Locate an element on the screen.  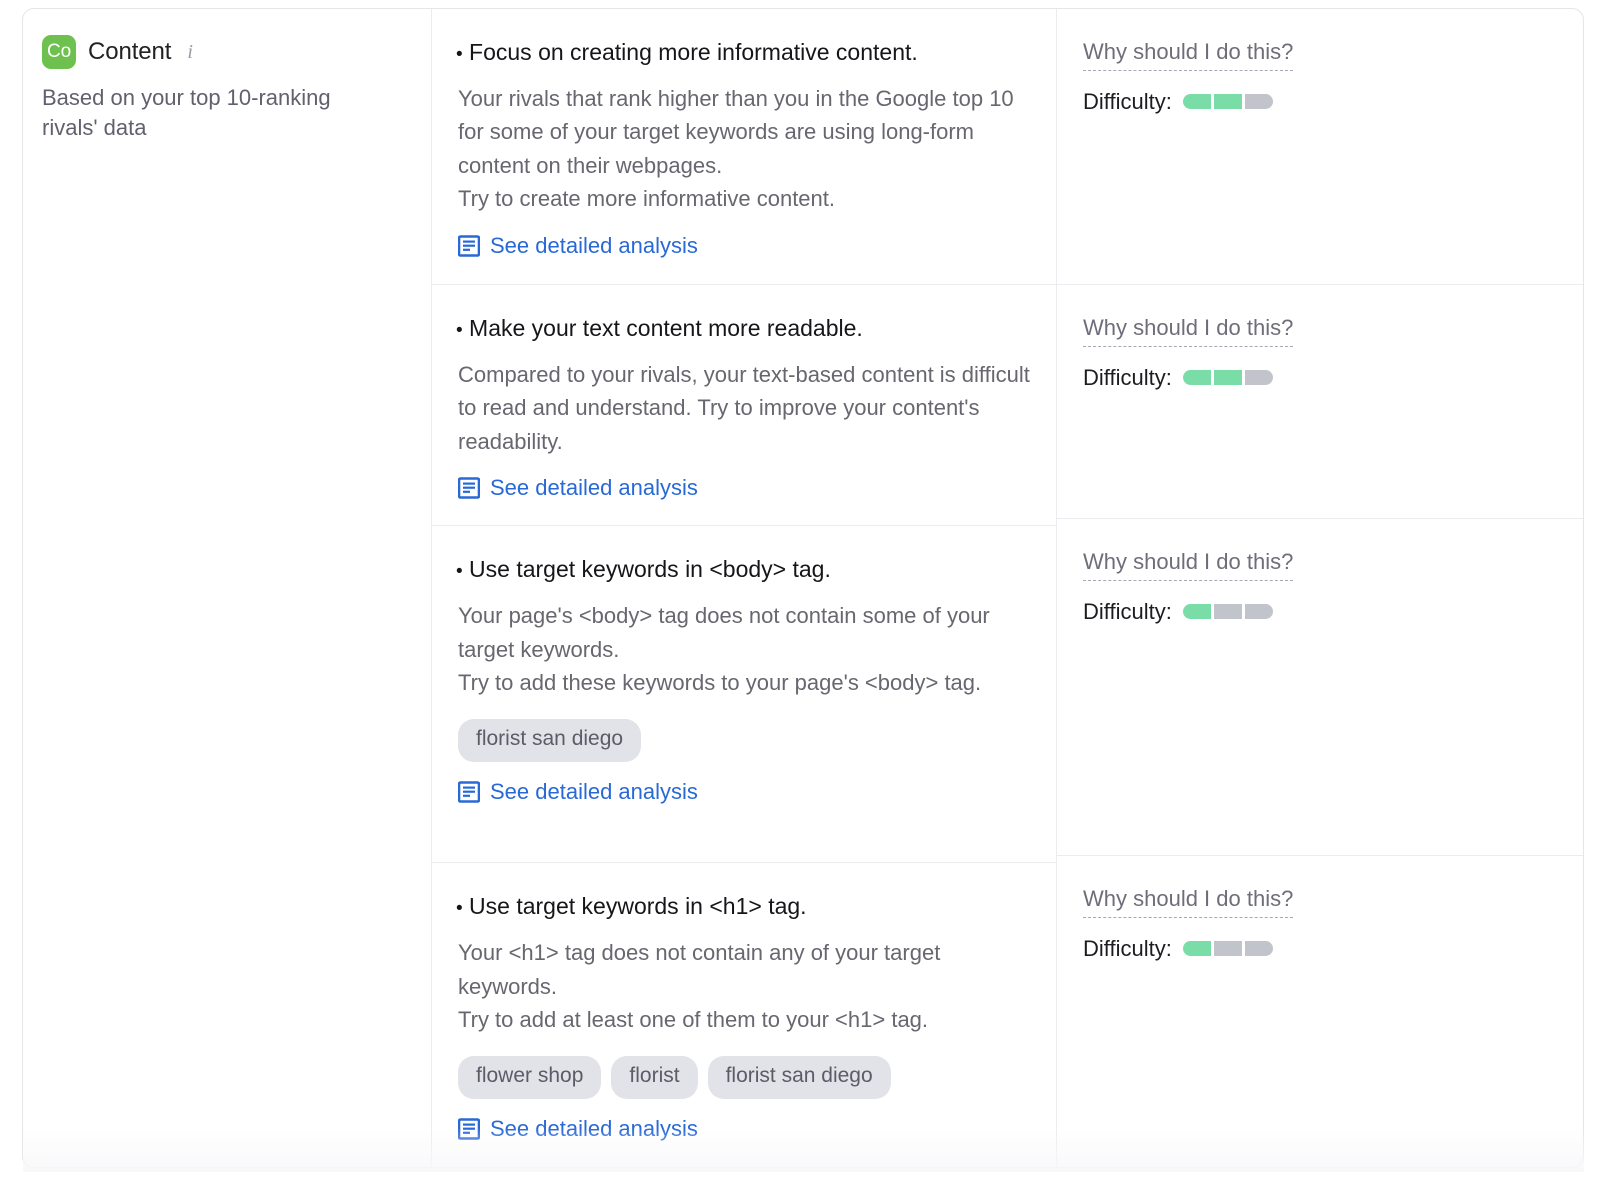
keyword-chip-list: florist san diego is located at coordinates (745, 740).